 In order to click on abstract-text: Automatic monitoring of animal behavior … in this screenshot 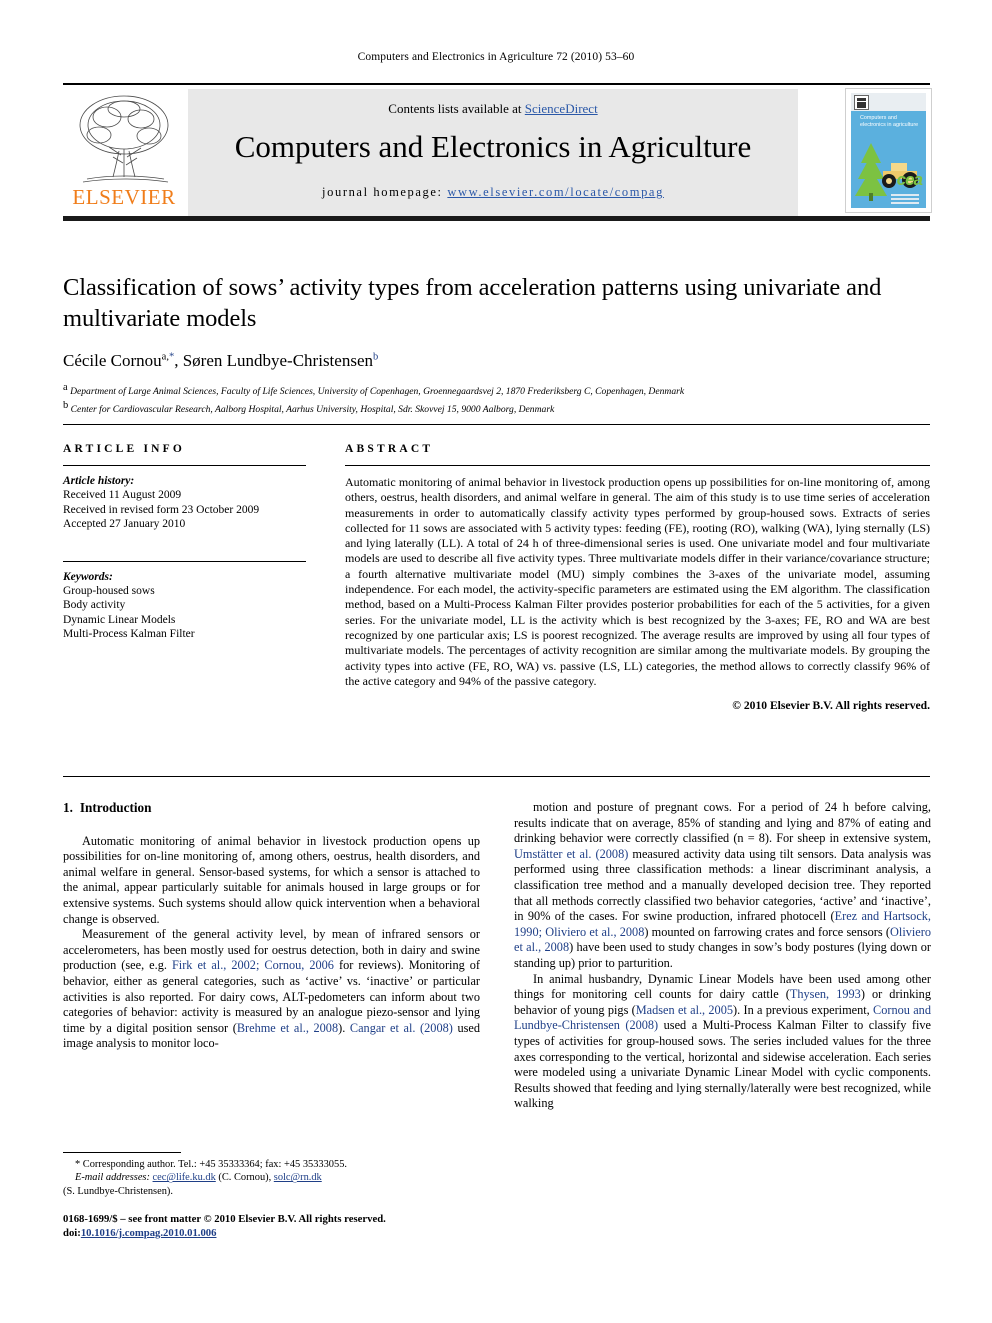, I will do `click(637, 581)`.